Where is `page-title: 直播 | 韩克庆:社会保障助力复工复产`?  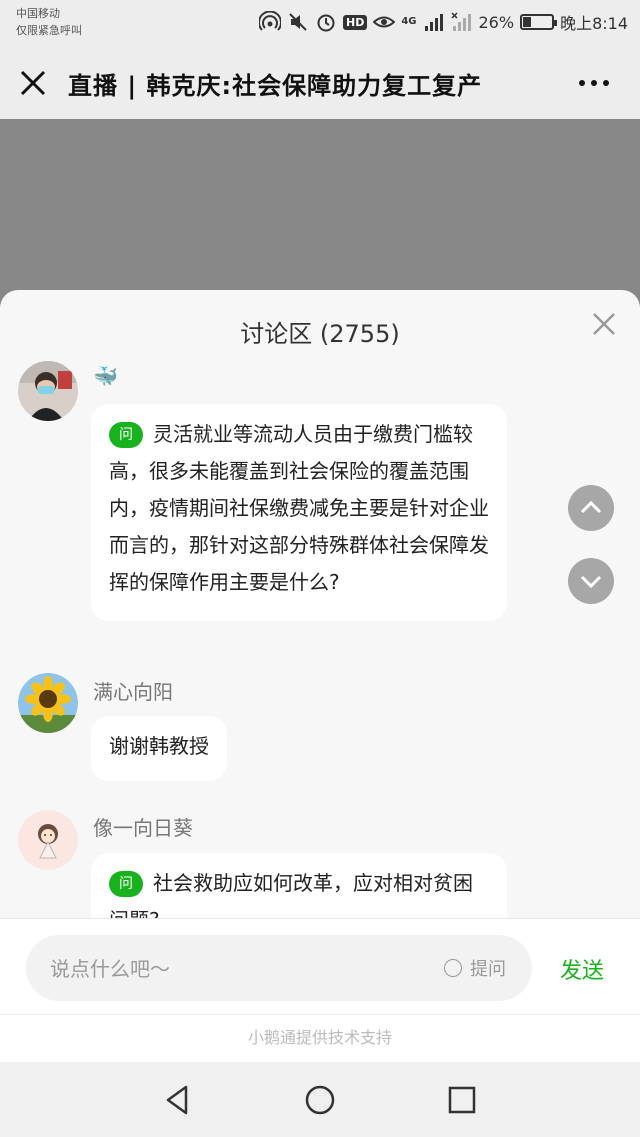 page-title: 直播 | 韩克庆:社会保障助力复工复产 is located at coordinates (275, 86).